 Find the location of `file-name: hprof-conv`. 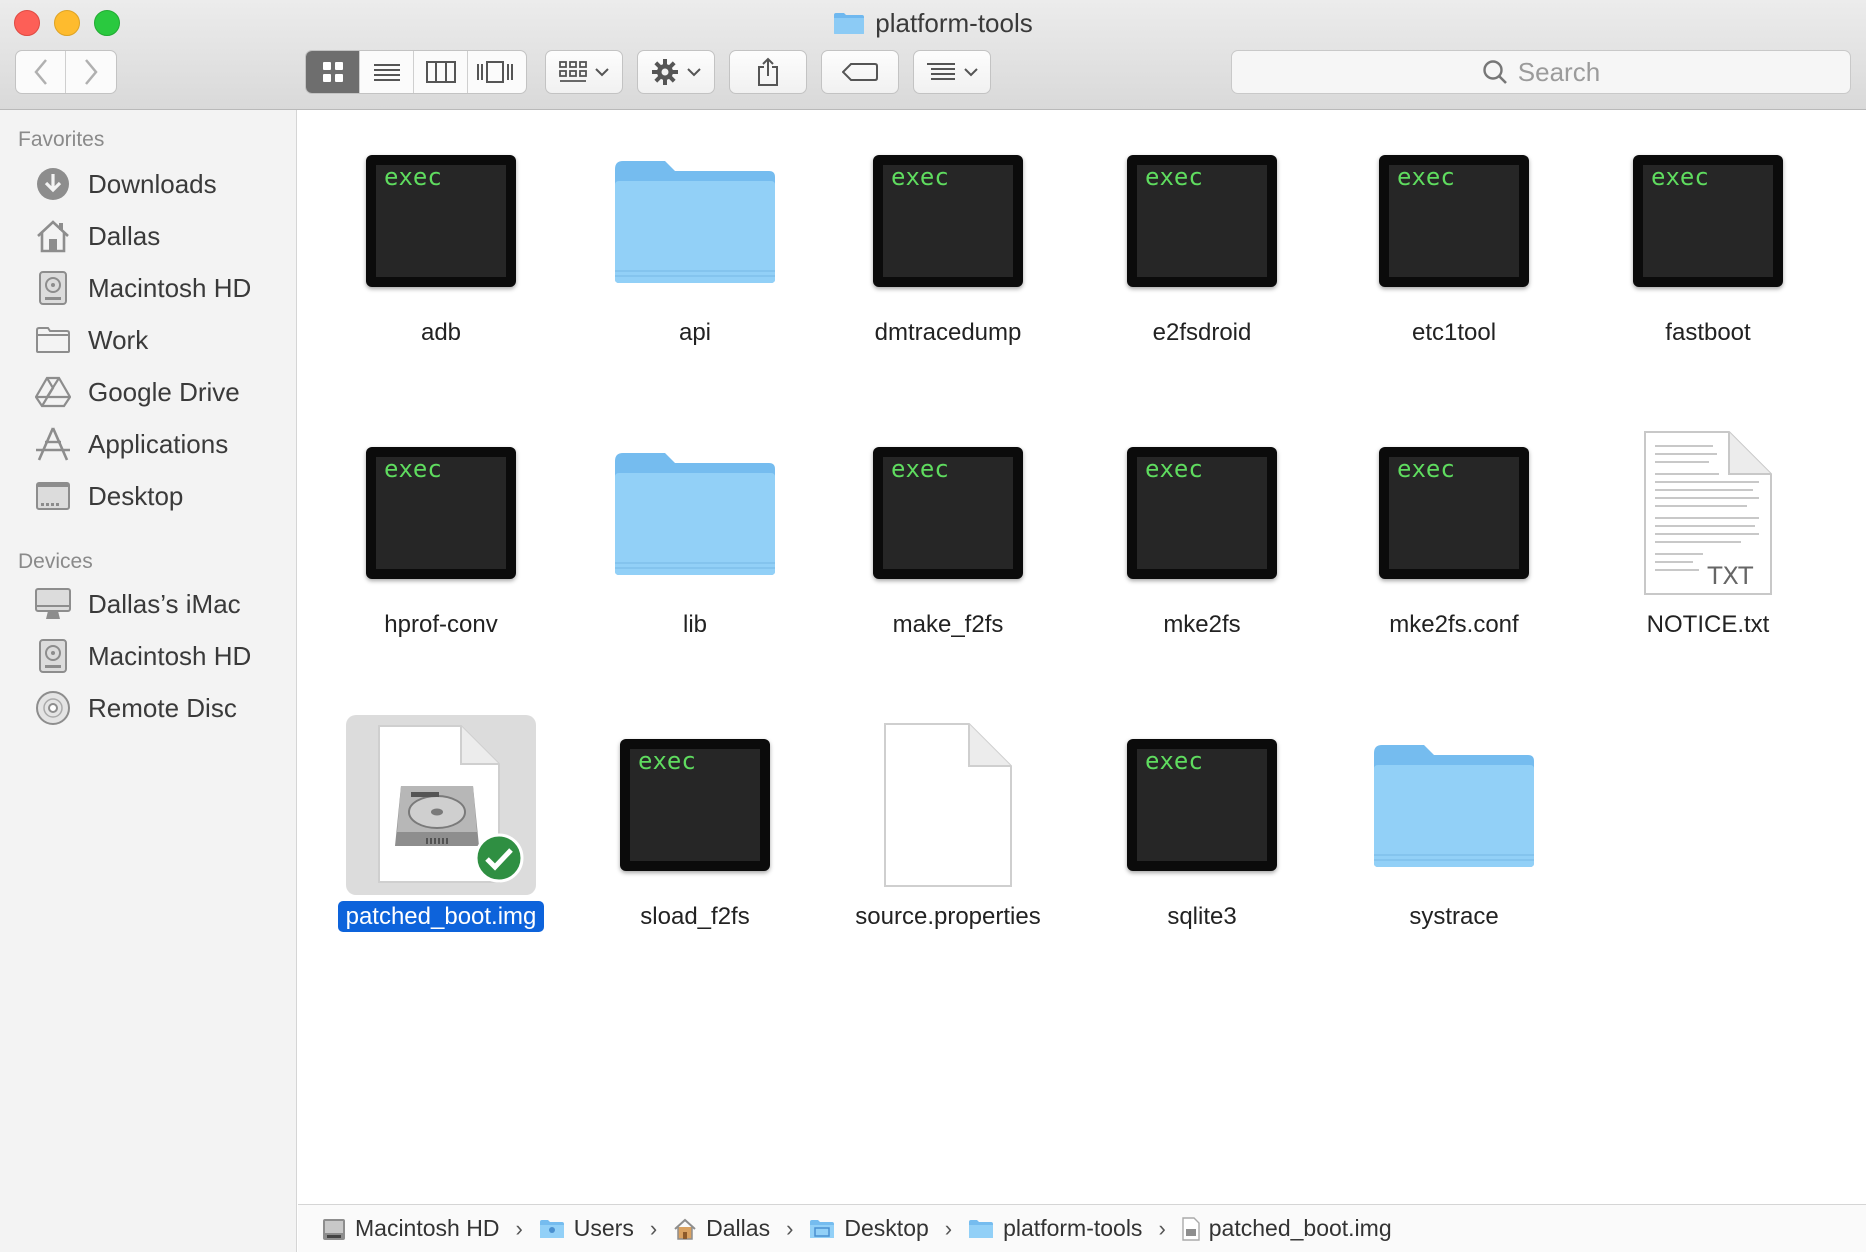

file-name: hprof-conv is located at coordinates (441, 624).